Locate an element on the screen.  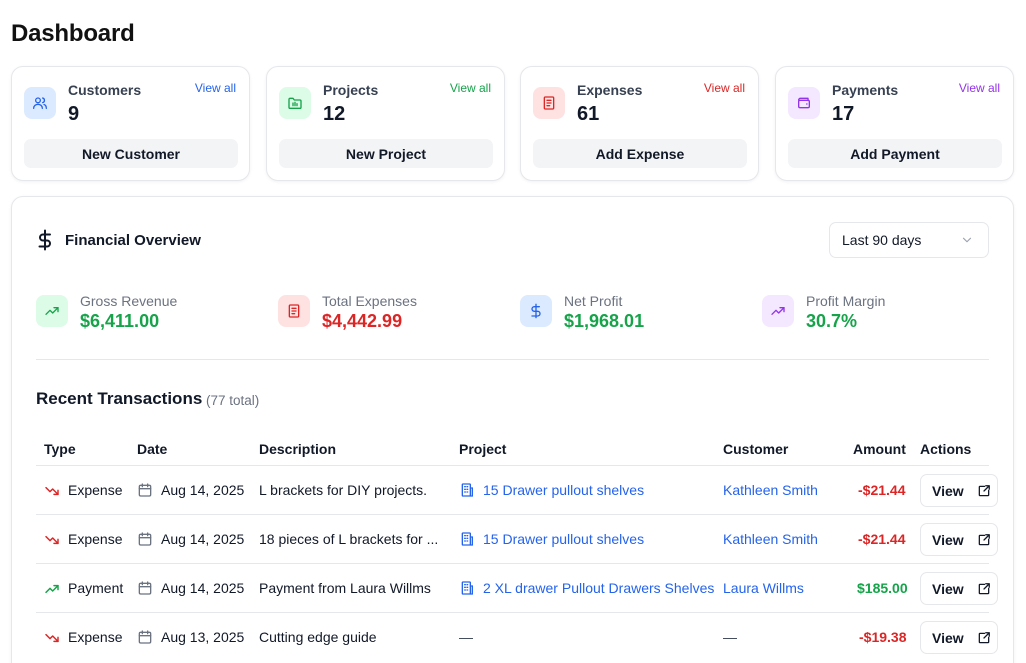
dollar-icon is located at coordinates (536, 311).